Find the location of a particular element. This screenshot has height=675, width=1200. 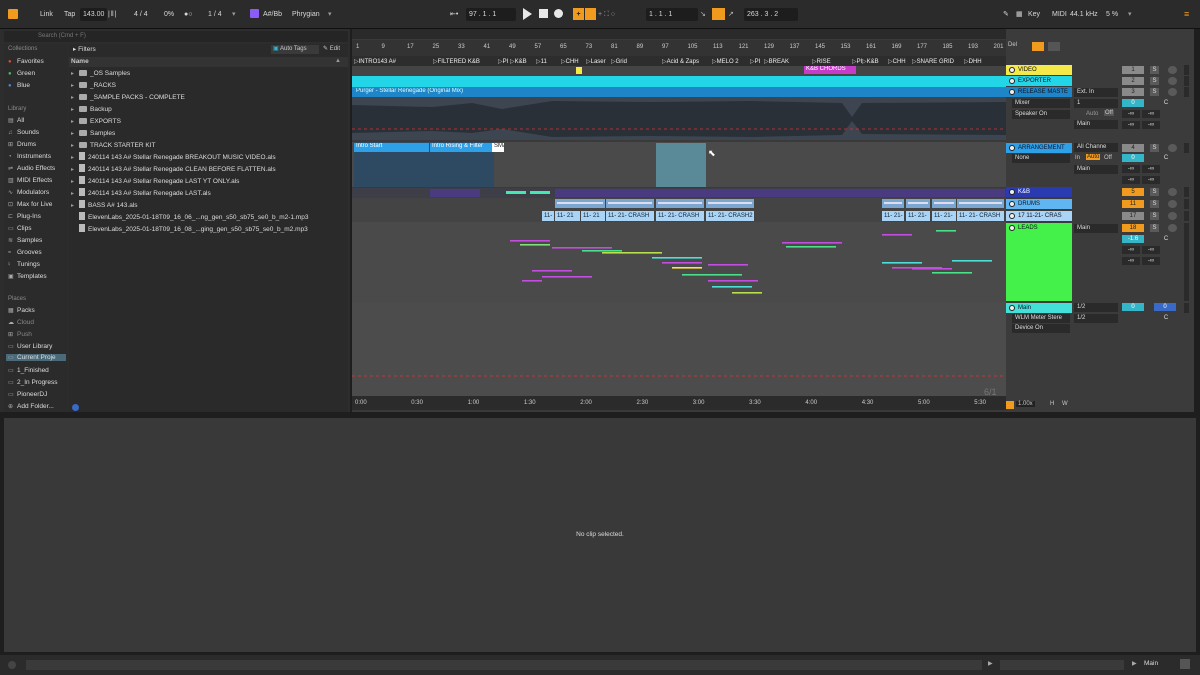

time-signature-field: 4 / 4 is located at coordinates (141, 14).